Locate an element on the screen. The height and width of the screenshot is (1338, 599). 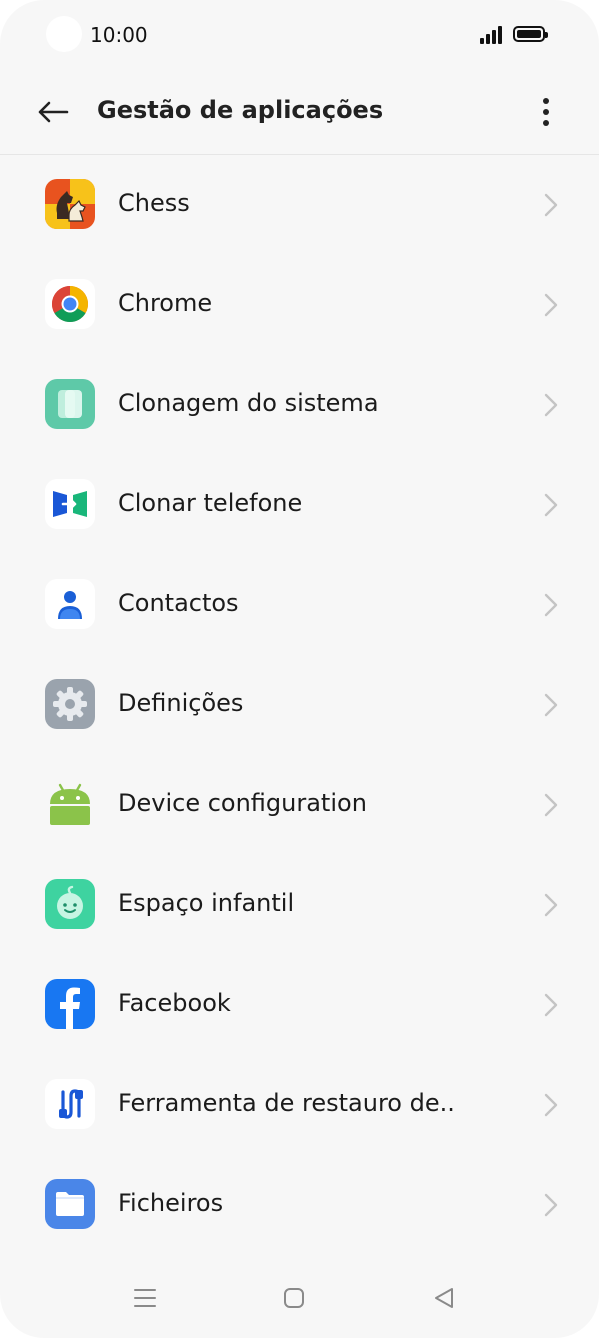
app-row-label: Ferramenta de restauro de.. is located at coordinates (286, 1103).